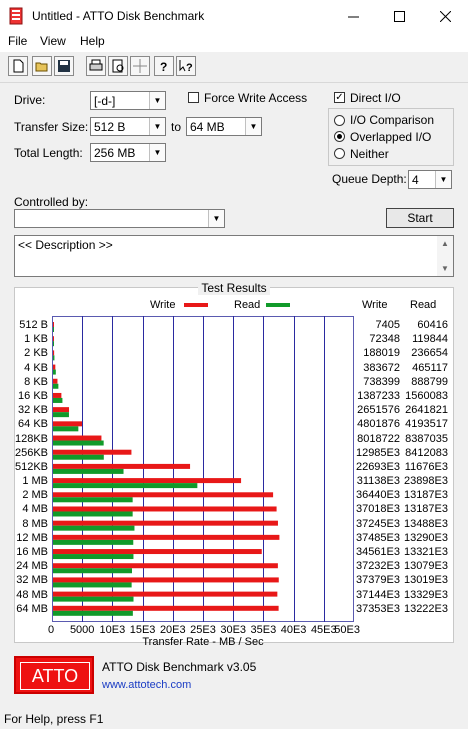 This screenshot has width=468, height=729. Describe the element at coordinates (339, 97) in the screenshot. I see `direct-io-checkbox: ✓` at that location.